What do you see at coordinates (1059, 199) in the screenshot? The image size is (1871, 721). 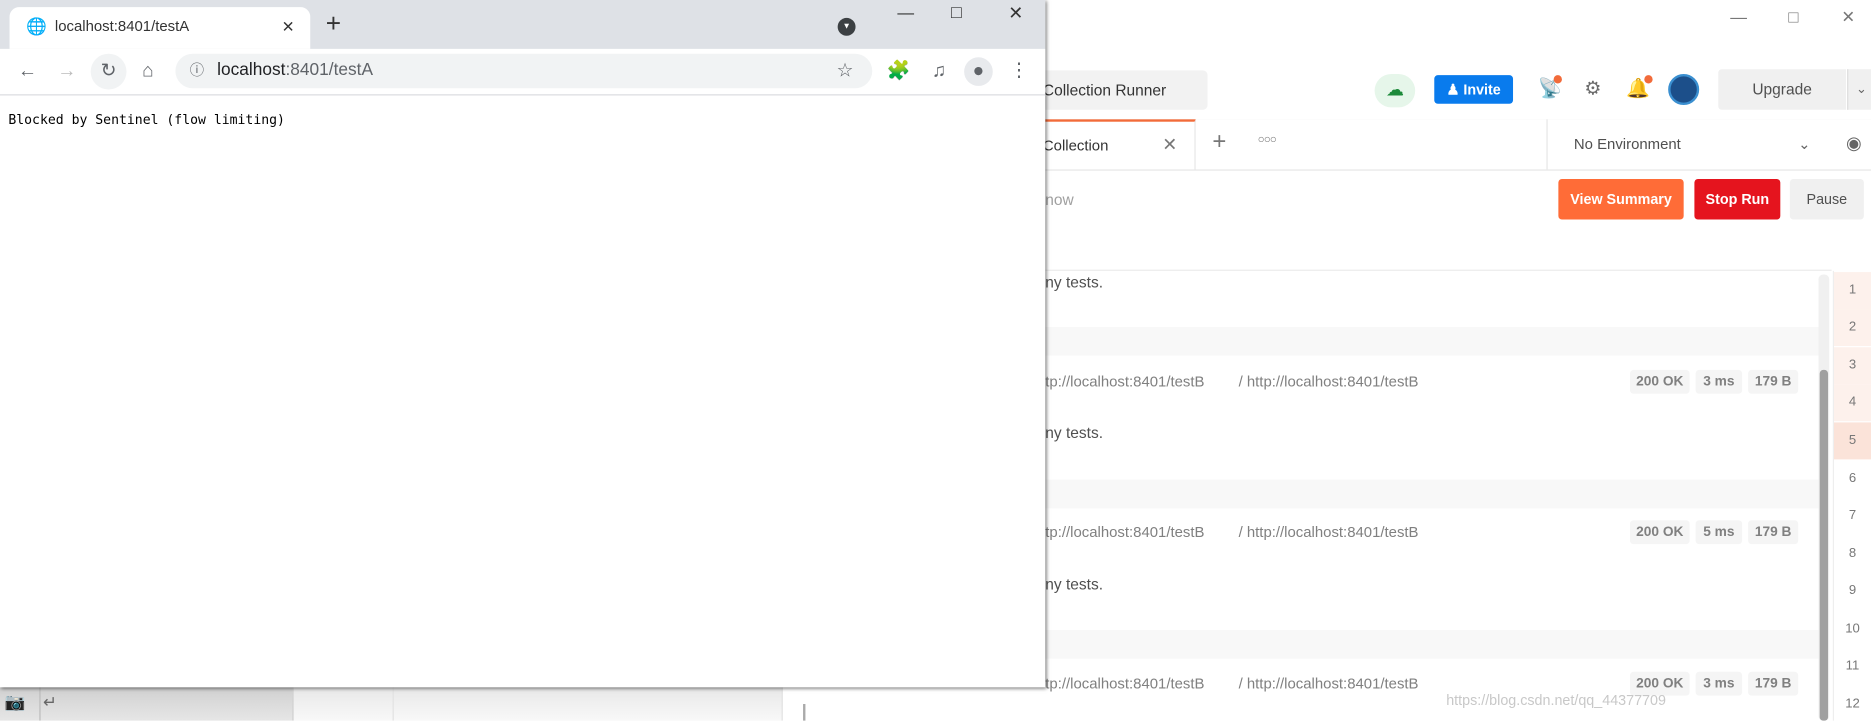 I see `run-status-text: now` at bounding box center [1059, 199].